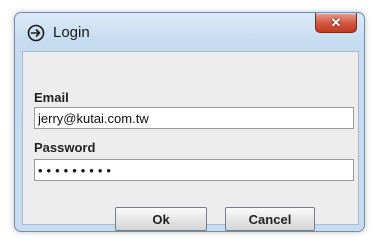  What do you see at coordinates (36, 33) in the screenshot?
I see `arrow-circle-icon` at bounding box center [36, 33].